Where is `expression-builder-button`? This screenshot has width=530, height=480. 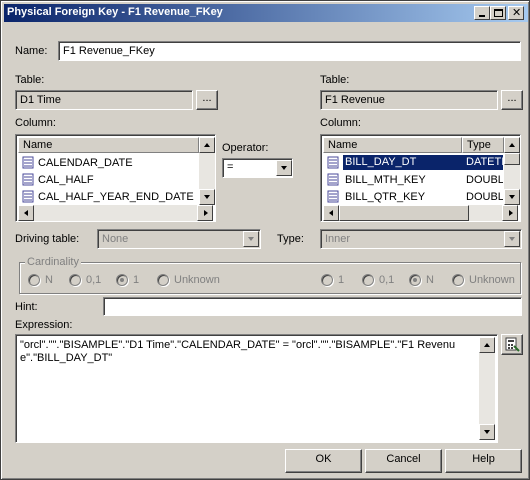 expression-builder-button is located at coordinates (512, 344).